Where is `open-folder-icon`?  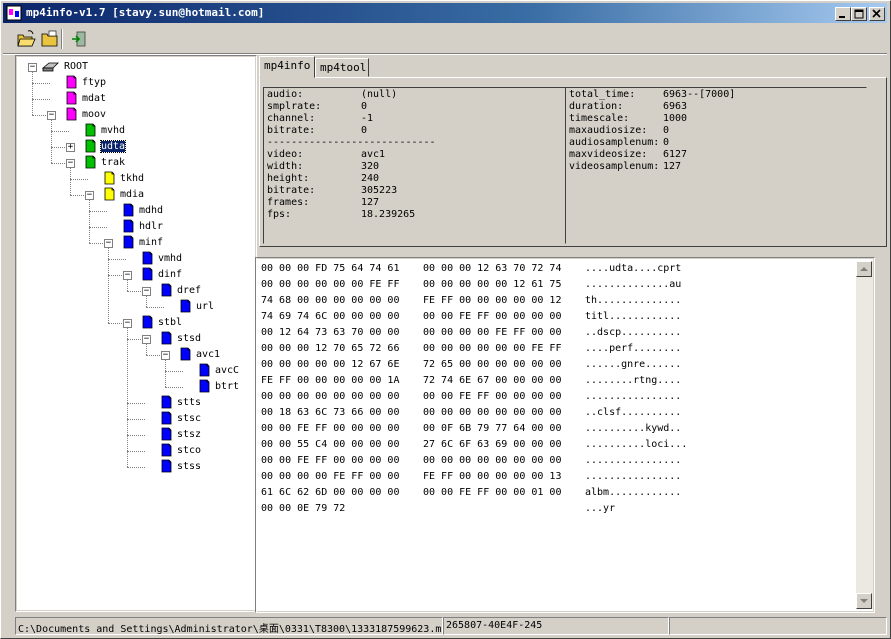
open-folder-icon is located at coordinates (26, 38).